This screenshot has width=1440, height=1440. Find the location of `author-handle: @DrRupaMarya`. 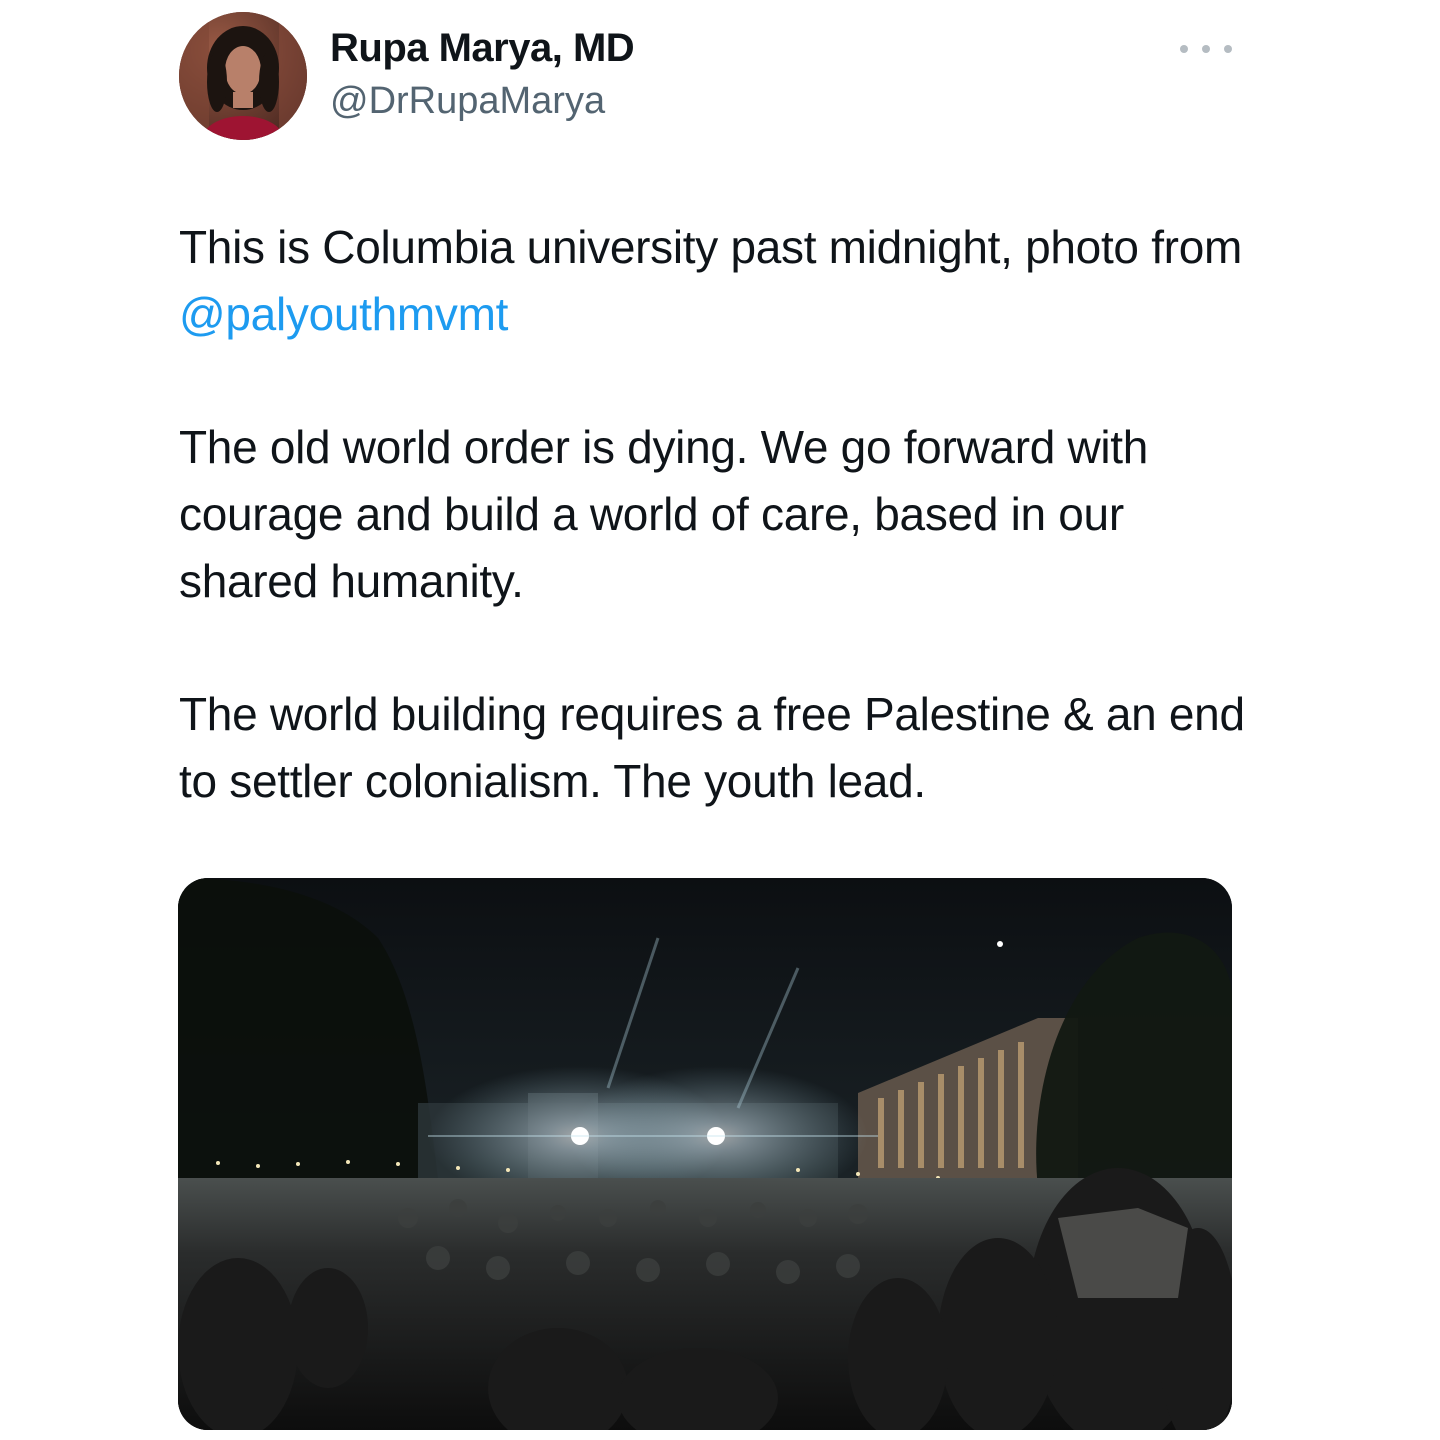

author-handle: @DrRupaMarya is located at coordinates (467, 101).